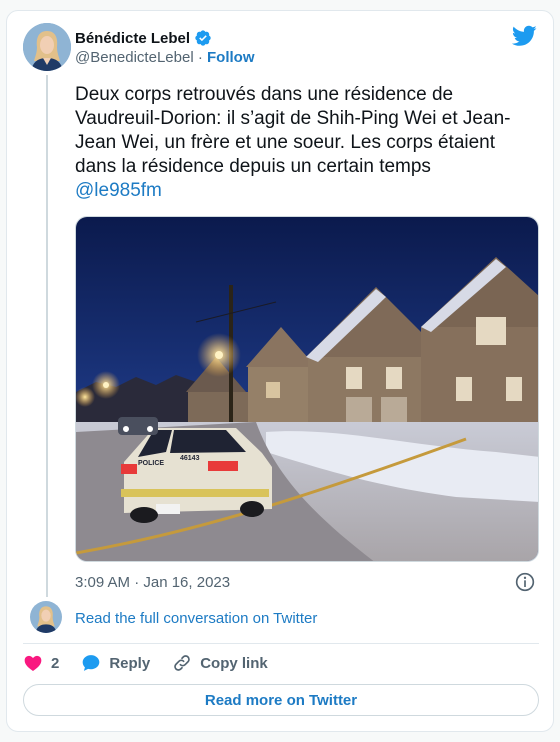  Describe the element at coordinates (118, 190) in the screenshot. I see `mention-link: @le985fm` at that location.